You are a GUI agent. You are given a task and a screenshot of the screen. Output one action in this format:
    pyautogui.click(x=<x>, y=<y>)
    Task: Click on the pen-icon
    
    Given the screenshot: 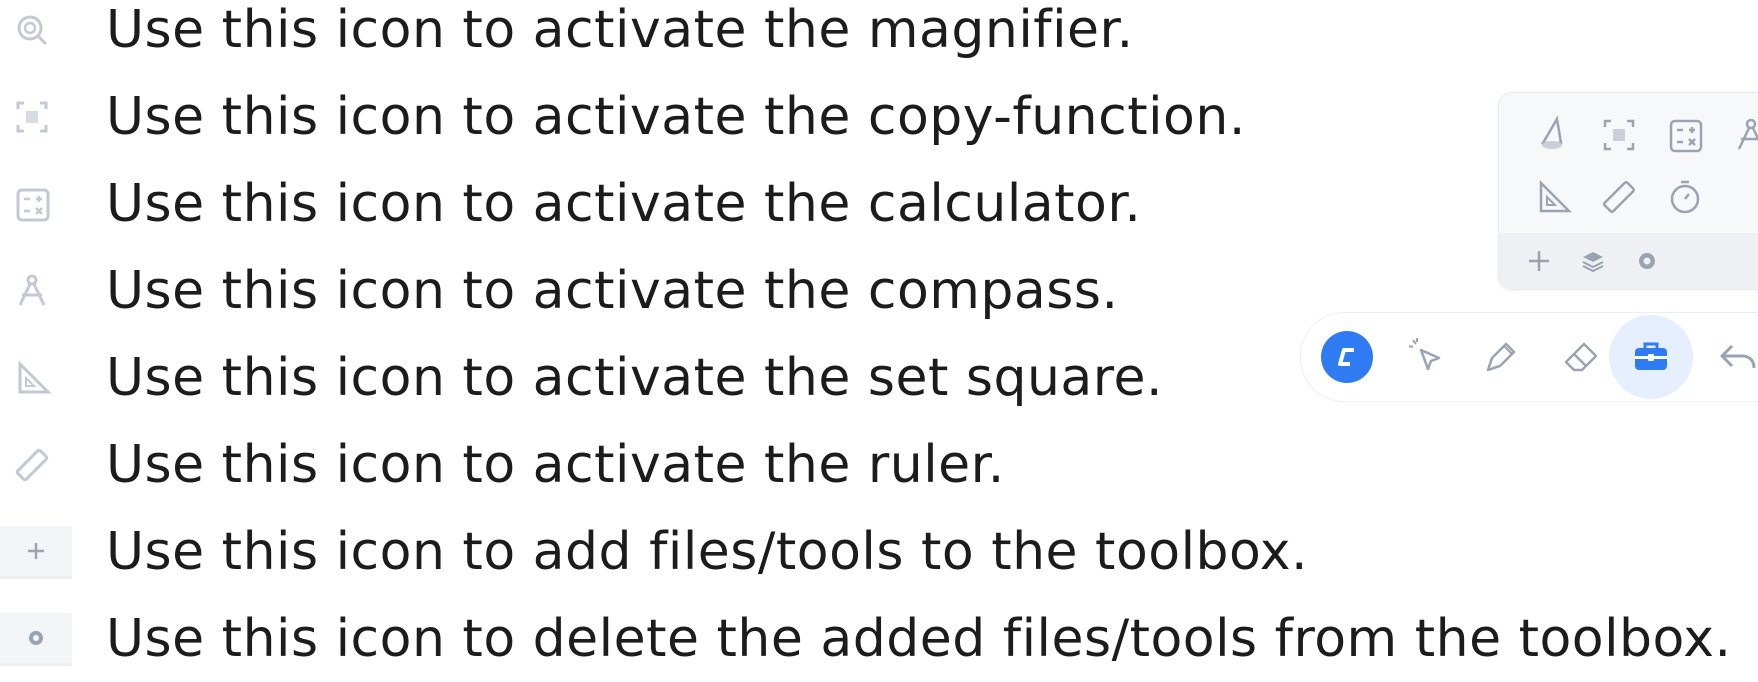 What is the action you would take?
    pyautogui.click(x=1501, y=357)
    